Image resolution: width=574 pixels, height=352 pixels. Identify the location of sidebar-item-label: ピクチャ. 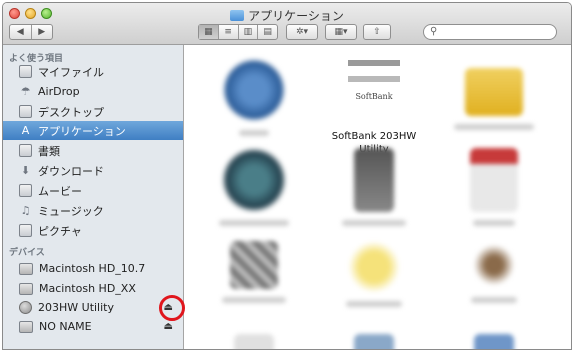
(60, 231).